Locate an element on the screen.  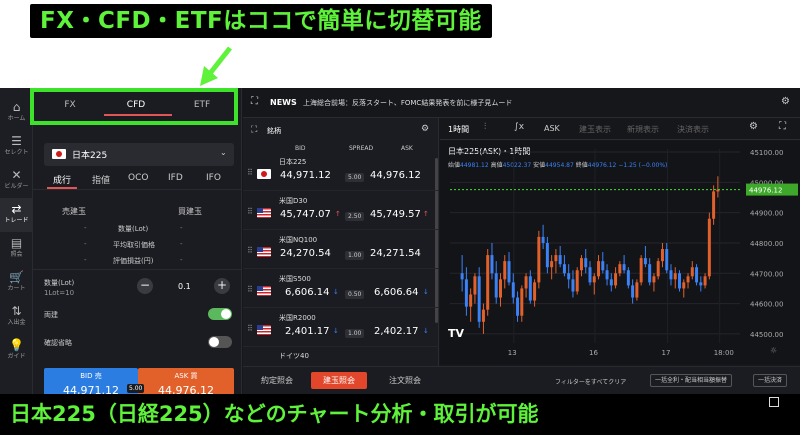
quantity-value: 0.1 is located at coordinates (184, 286).